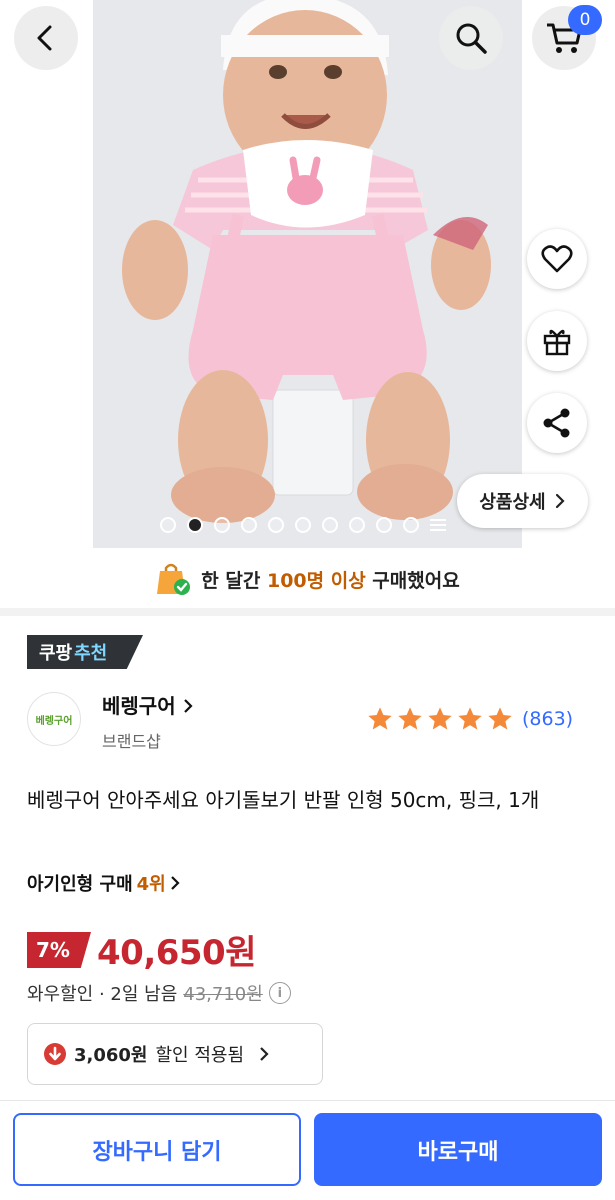  Describe the element at coordinates (279, 993) in the screenshot. I see `info-icon: i` at that location.